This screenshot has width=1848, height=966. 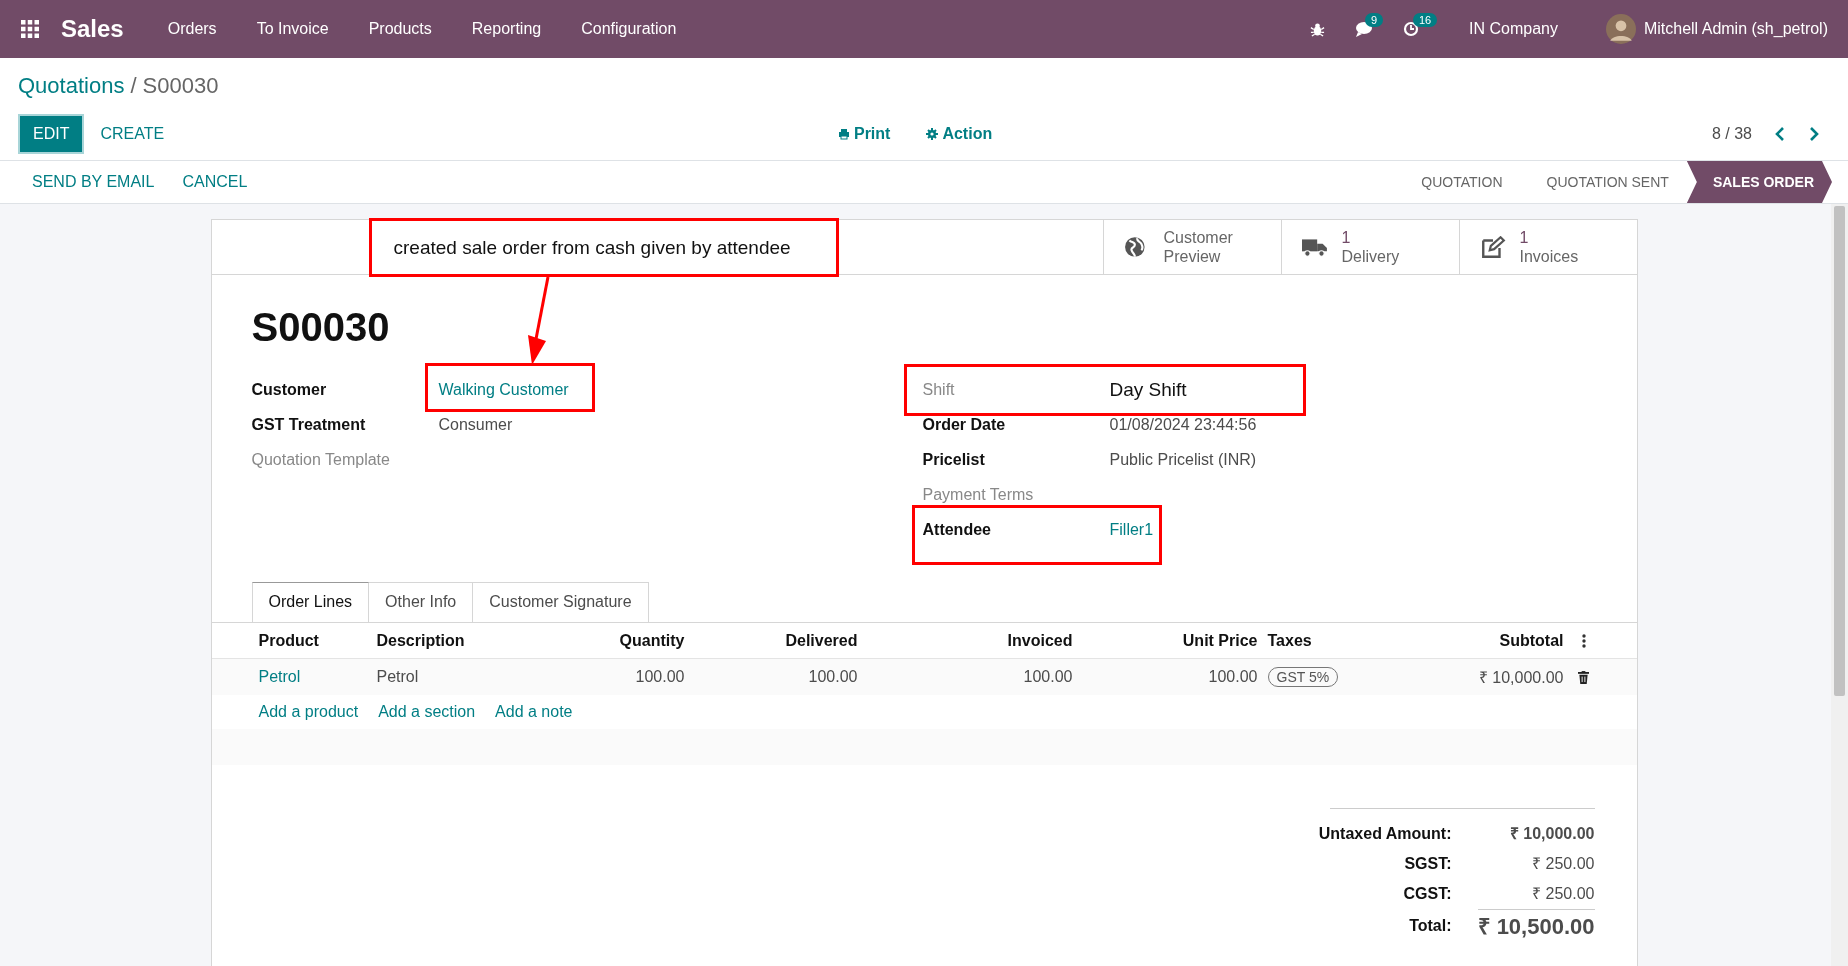 I want to click on field-label: GST Treatment, so click(x=309, y=424).